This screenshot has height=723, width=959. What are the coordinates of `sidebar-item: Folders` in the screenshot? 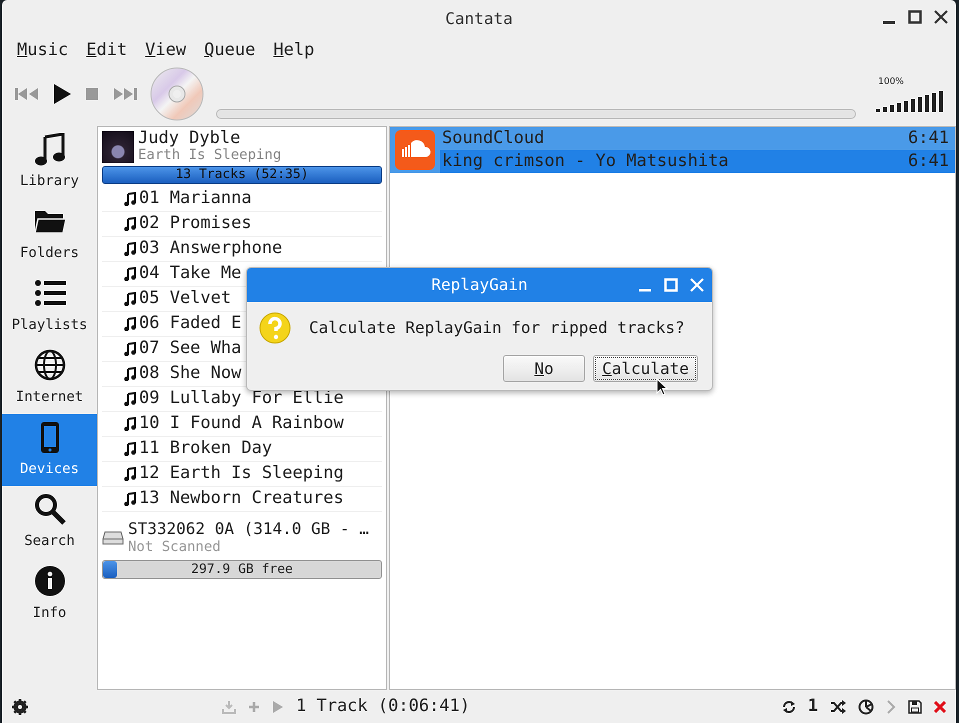 It's located at (49, 234).